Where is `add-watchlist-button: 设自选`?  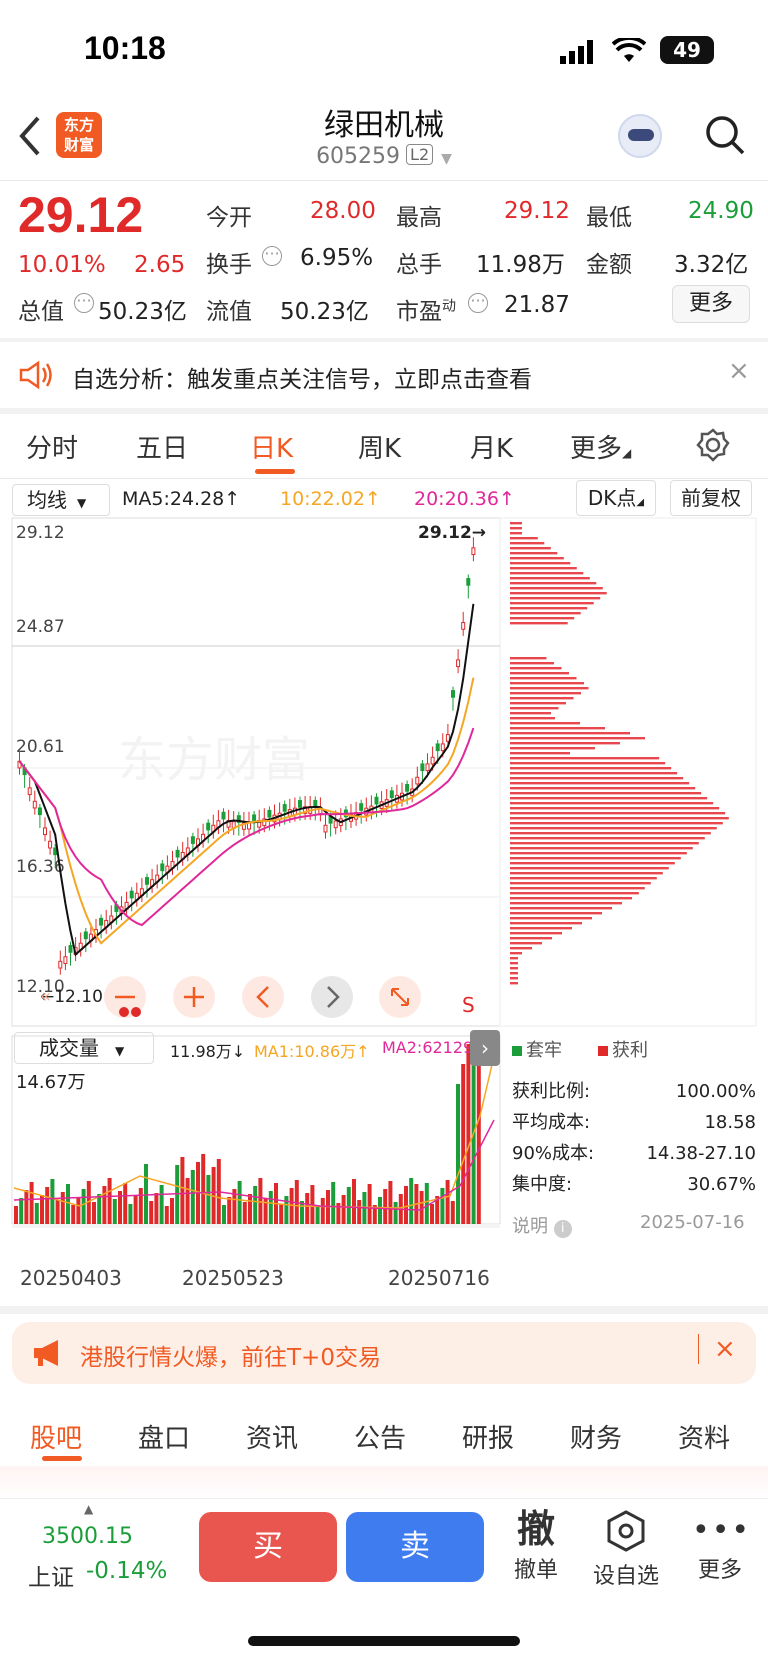 add-watchlist-button: 设自选 is located at coordinates (626, 1550).